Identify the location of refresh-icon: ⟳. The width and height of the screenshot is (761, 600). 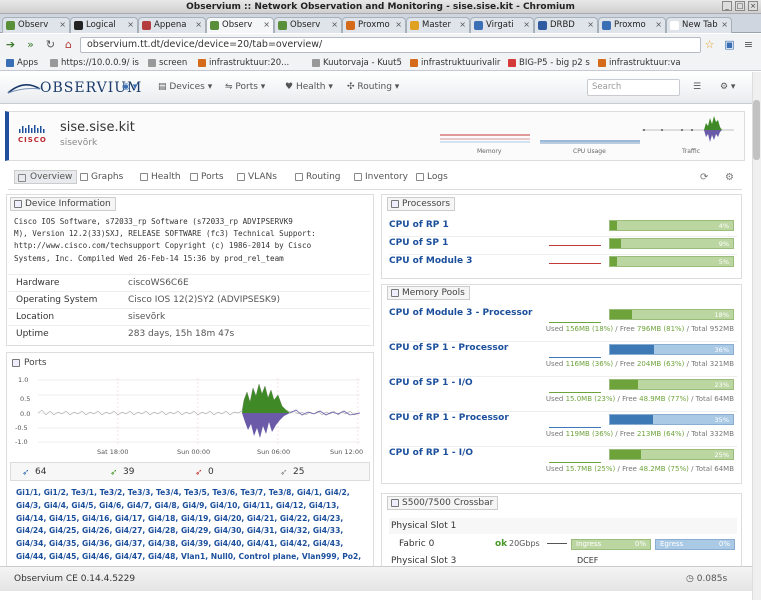
(704, 177).